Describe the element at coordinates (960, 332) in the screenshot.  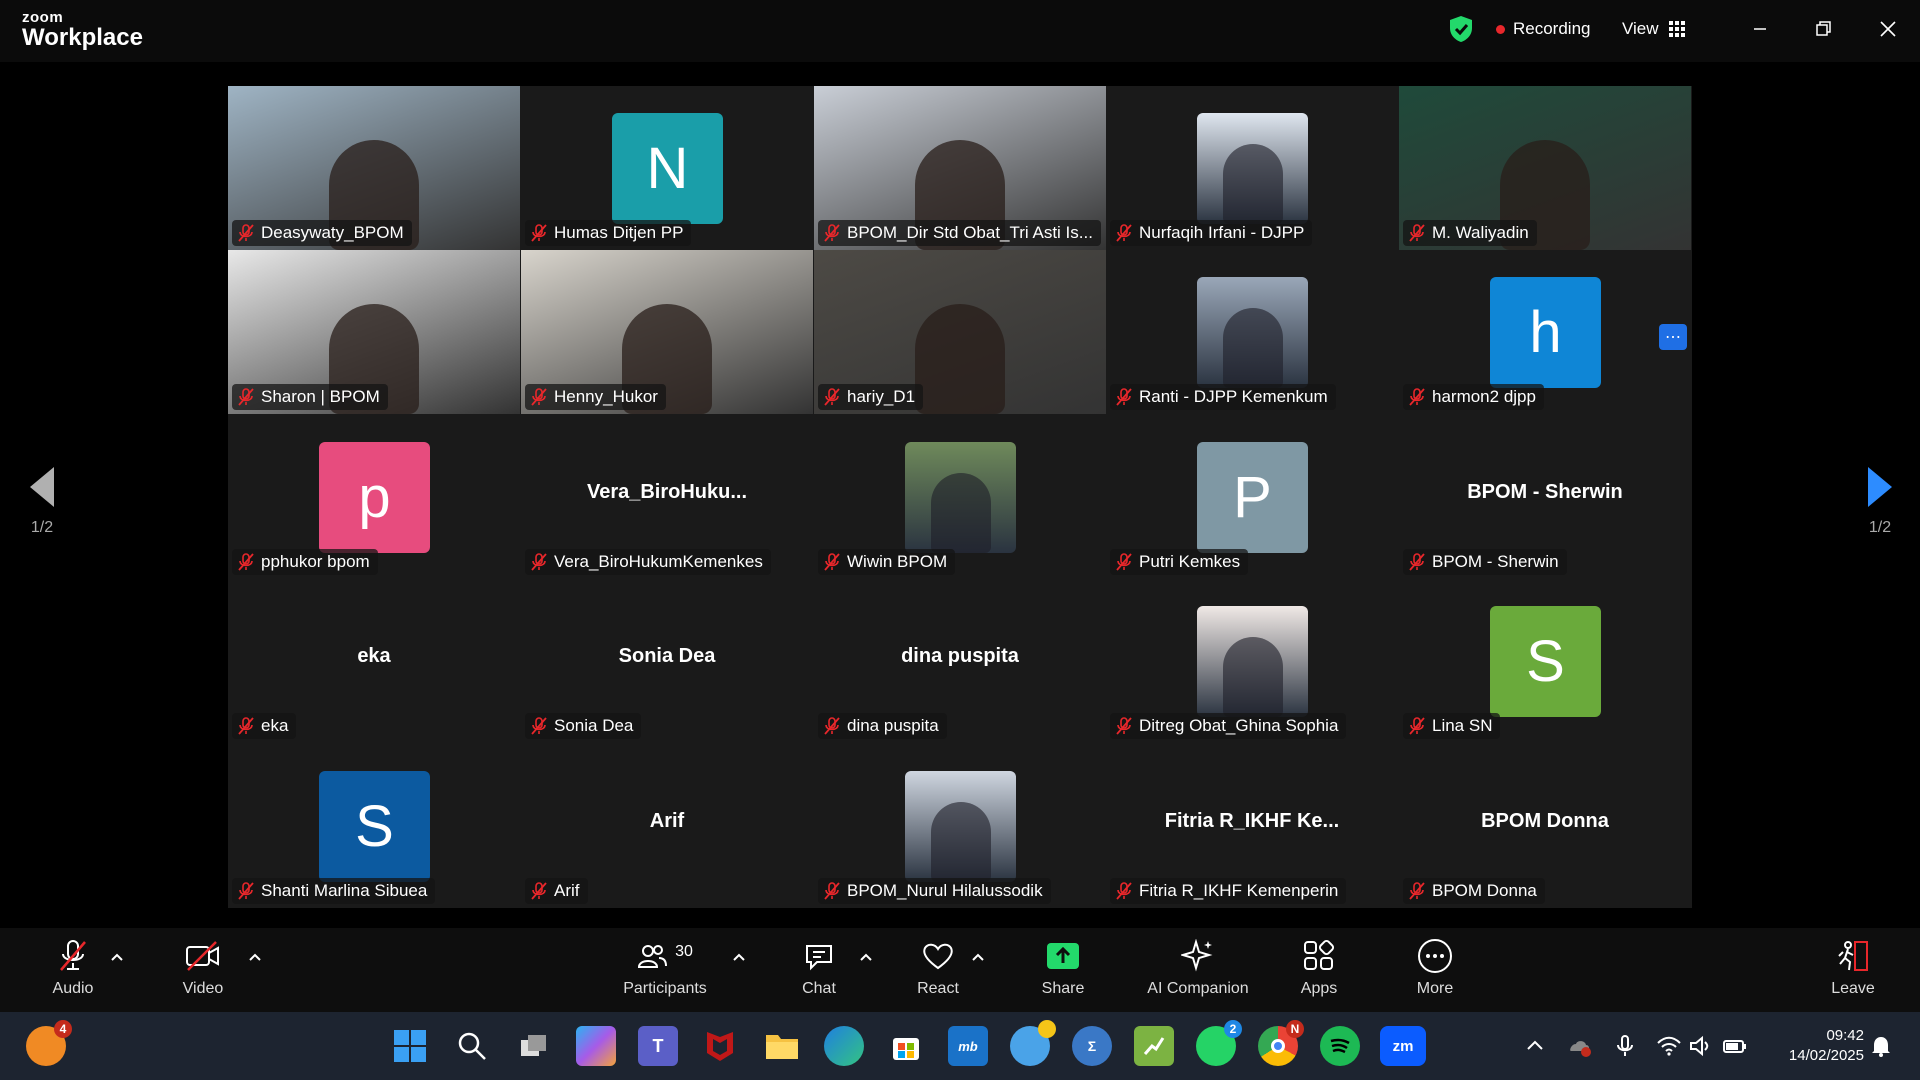
I see `participant-tile: hariy_D1` at that location.